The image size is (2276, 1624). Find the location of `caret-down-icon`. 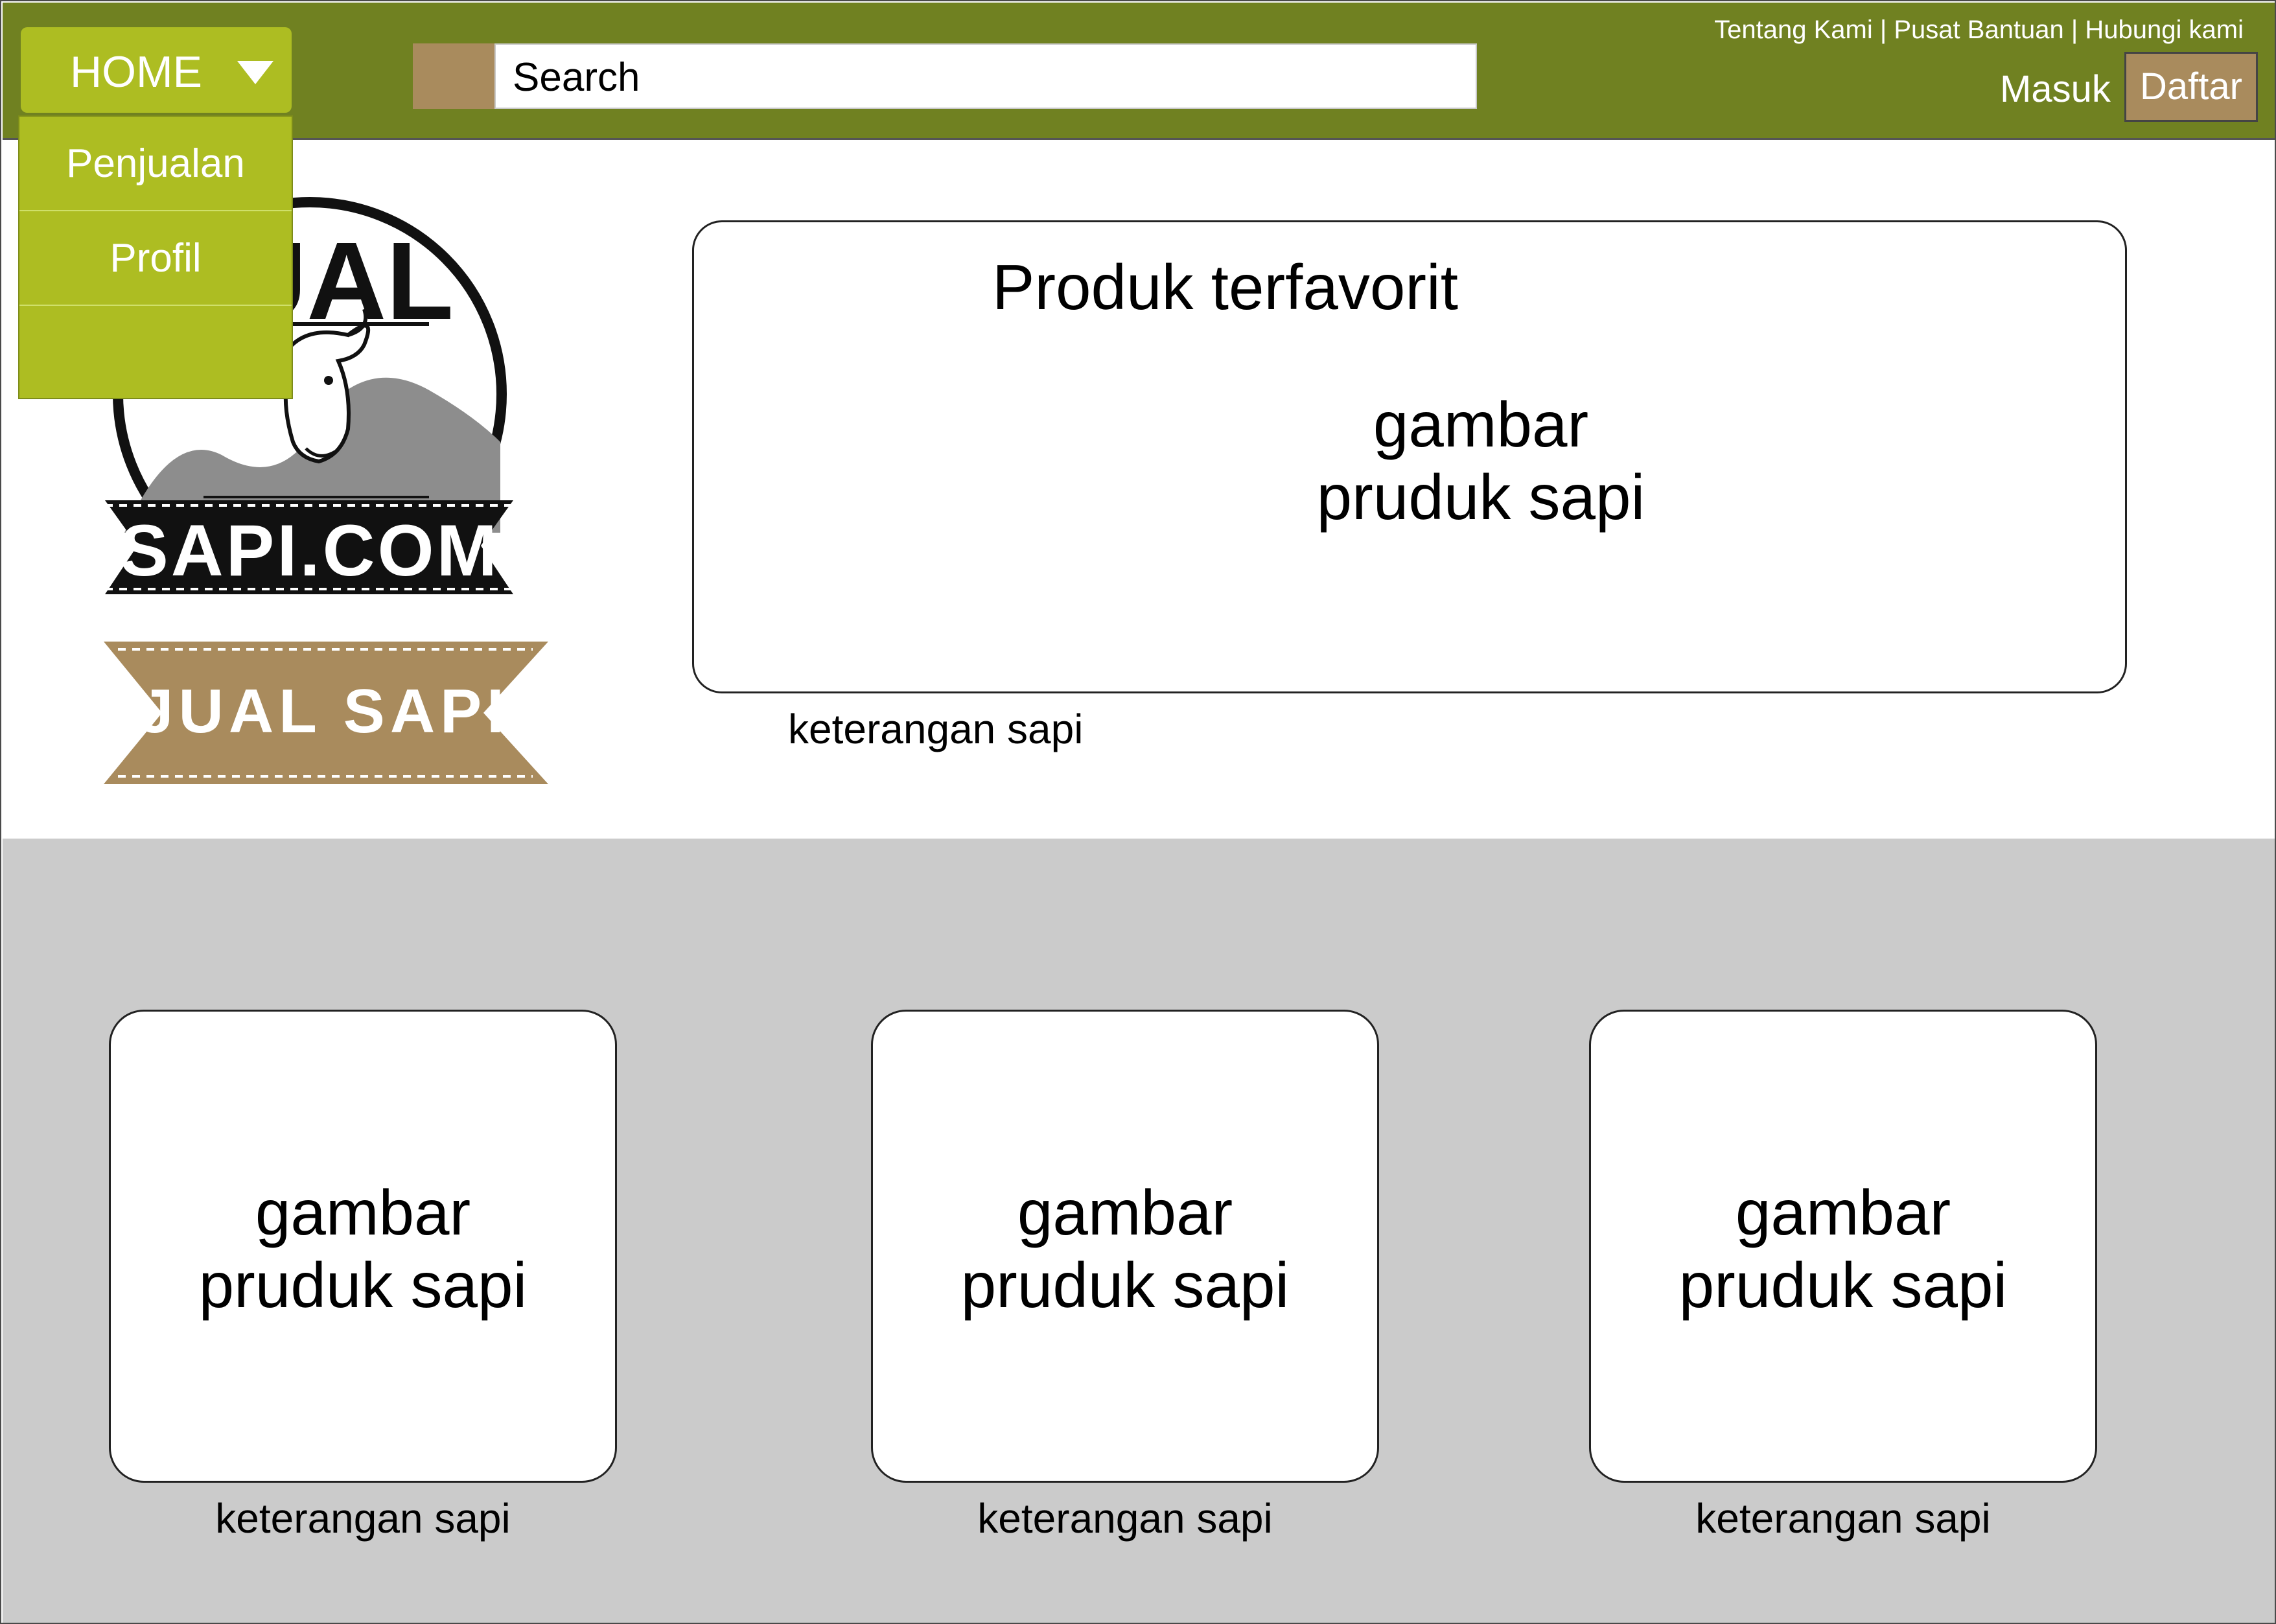

caret-down-icon is located at coordinates (255, 72).